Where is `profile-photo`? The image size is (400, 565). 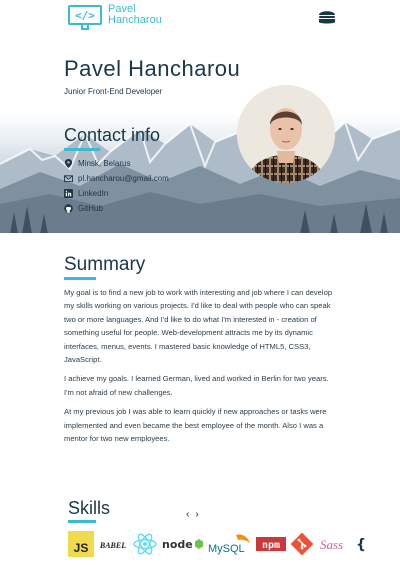
profile-photo is located at coordinates (286, 134).